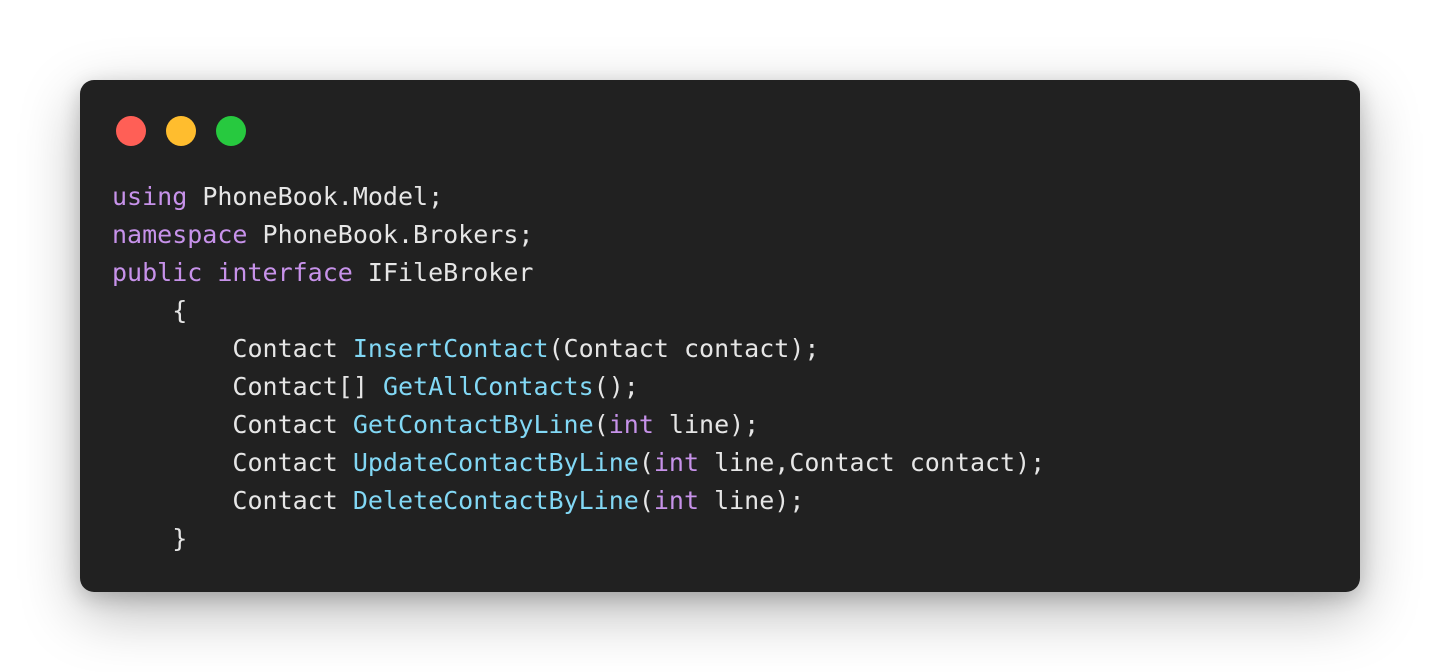 The image size is (1440, 672). I want to click on code-text: line,Contact contact);, so click(872, 462).